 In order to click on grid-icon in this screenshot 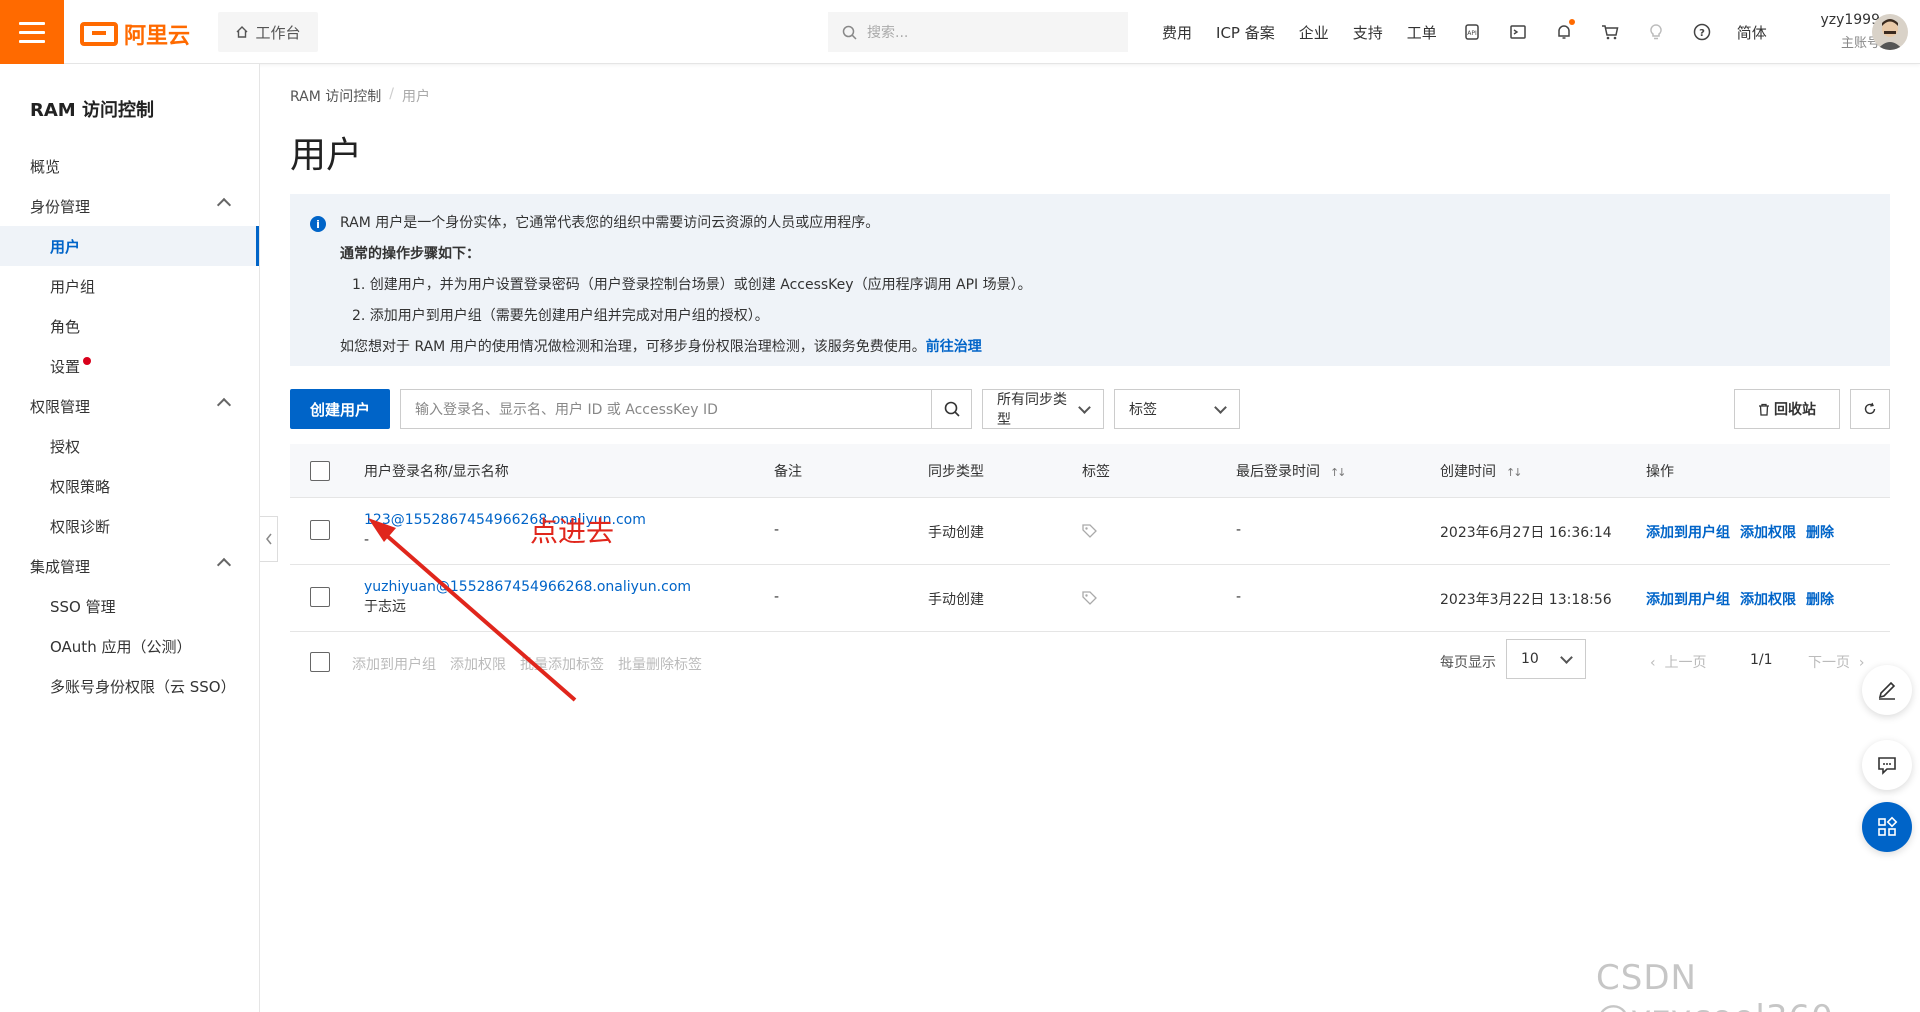, I will do `click(1888, 826)`.